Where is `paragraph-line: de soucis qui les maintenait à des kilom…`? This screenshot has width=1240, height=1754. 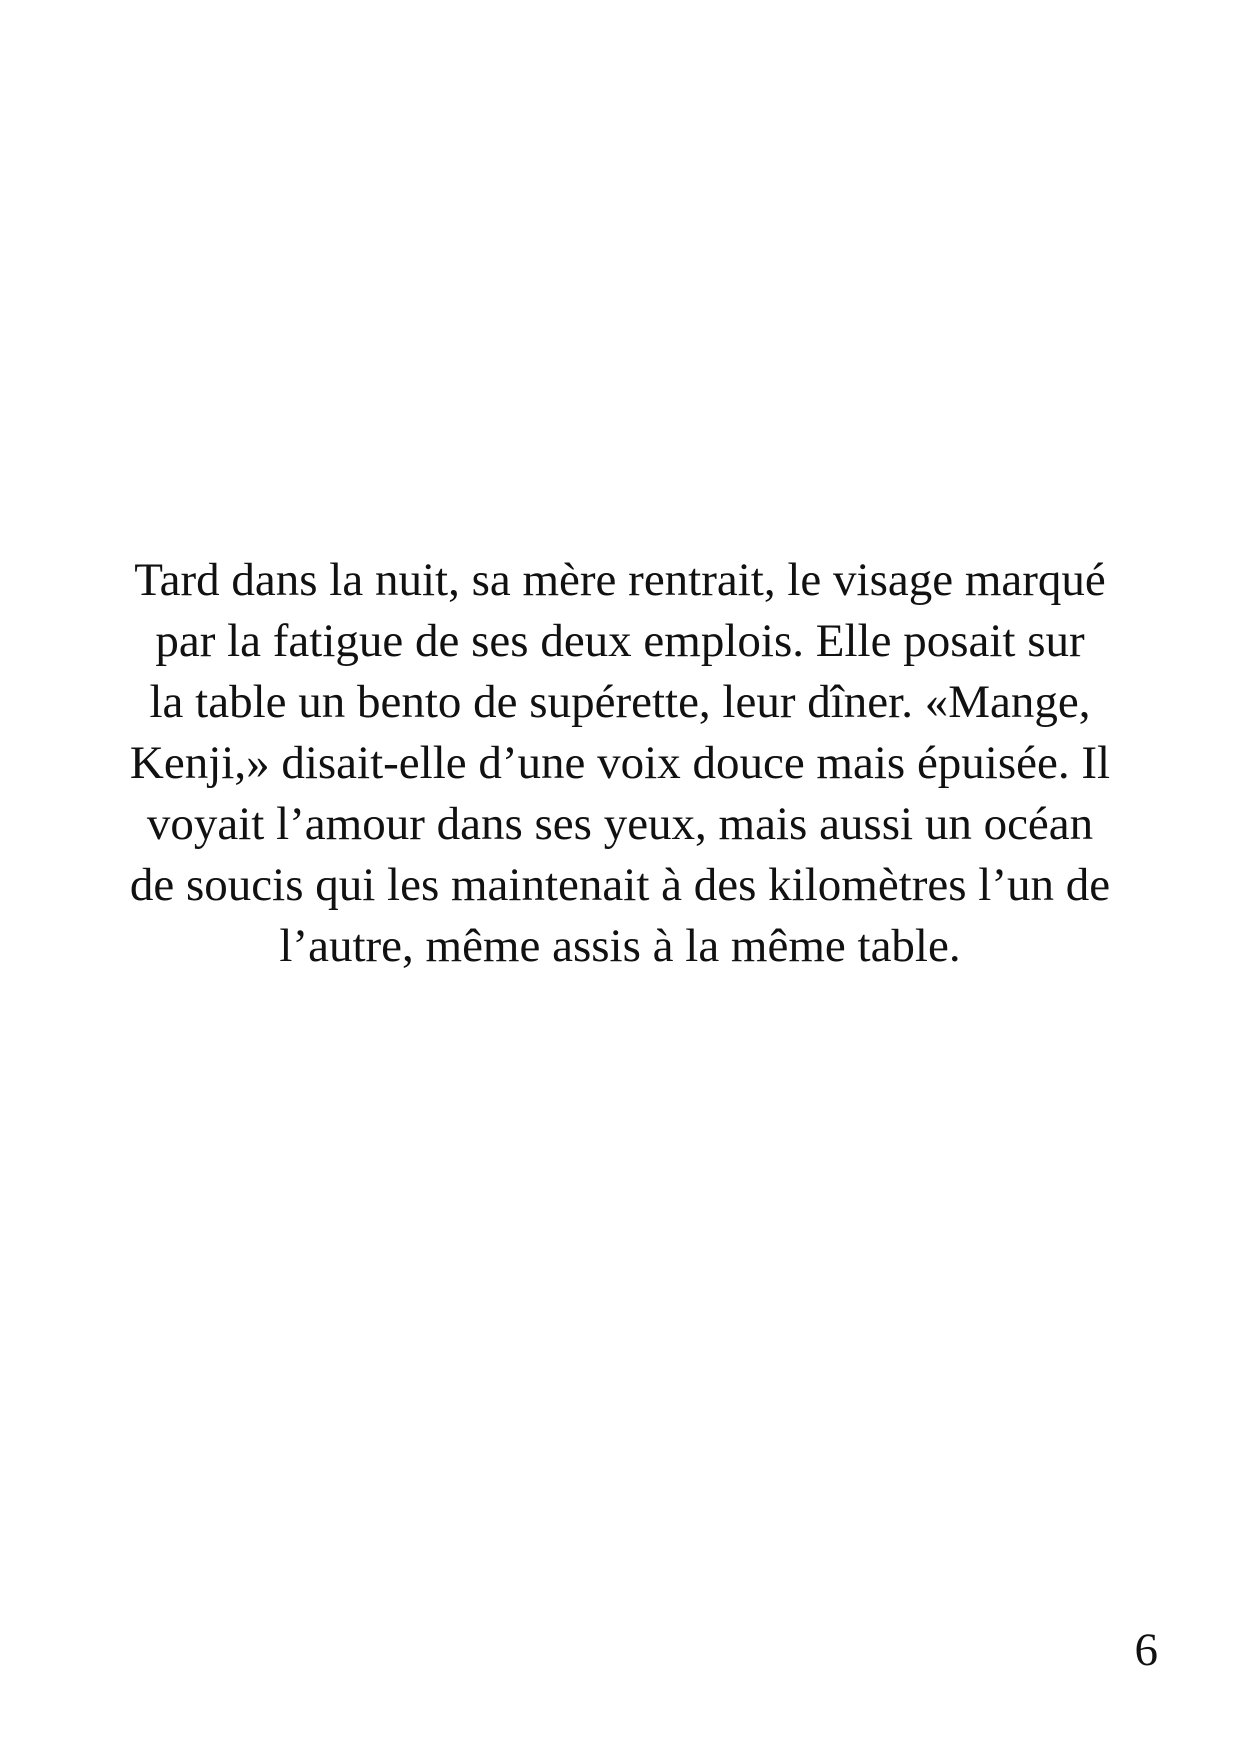 paragraph-line: de soucis qui les maintenait à des kilom… is located at coordinates (620, 885).